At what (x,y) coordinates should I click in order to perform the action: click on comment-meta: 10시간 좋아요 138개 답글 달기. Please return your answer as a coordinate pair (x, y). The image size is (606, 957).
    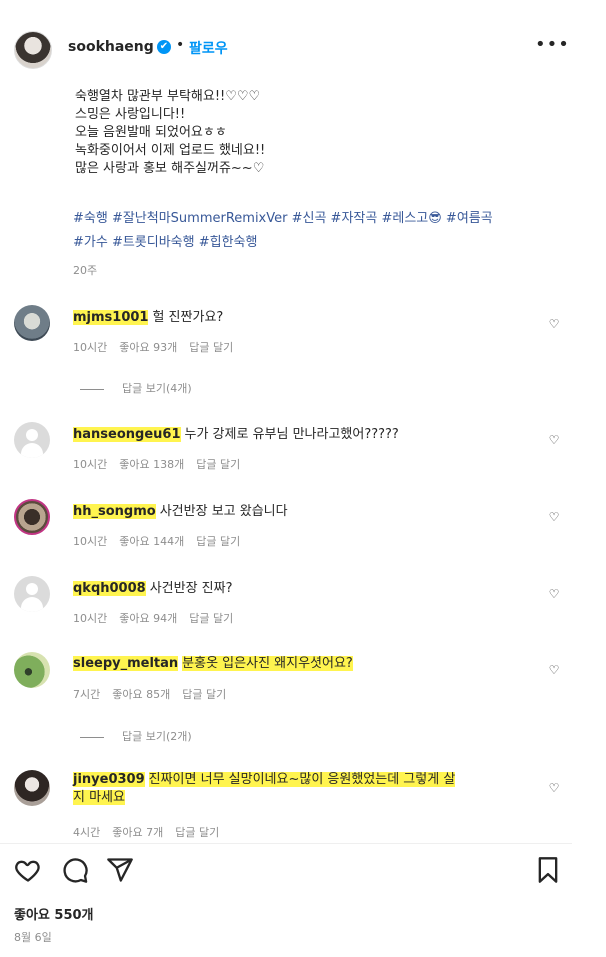
    Looking at the image, I should click on (162, 464).